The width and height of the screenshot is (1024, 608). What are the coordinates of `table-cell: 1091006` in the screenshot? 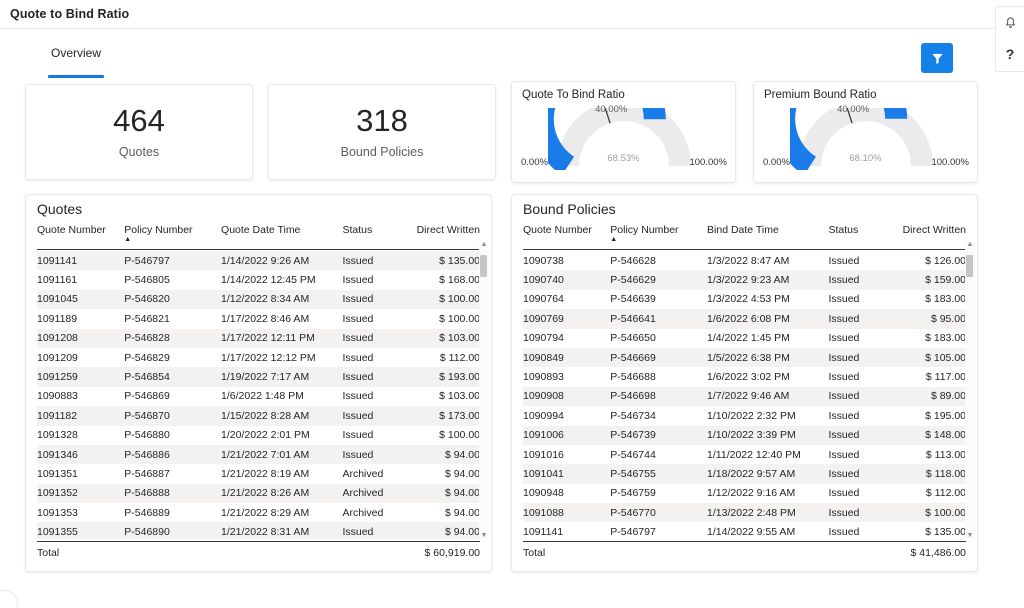 It's located at (543, 435).